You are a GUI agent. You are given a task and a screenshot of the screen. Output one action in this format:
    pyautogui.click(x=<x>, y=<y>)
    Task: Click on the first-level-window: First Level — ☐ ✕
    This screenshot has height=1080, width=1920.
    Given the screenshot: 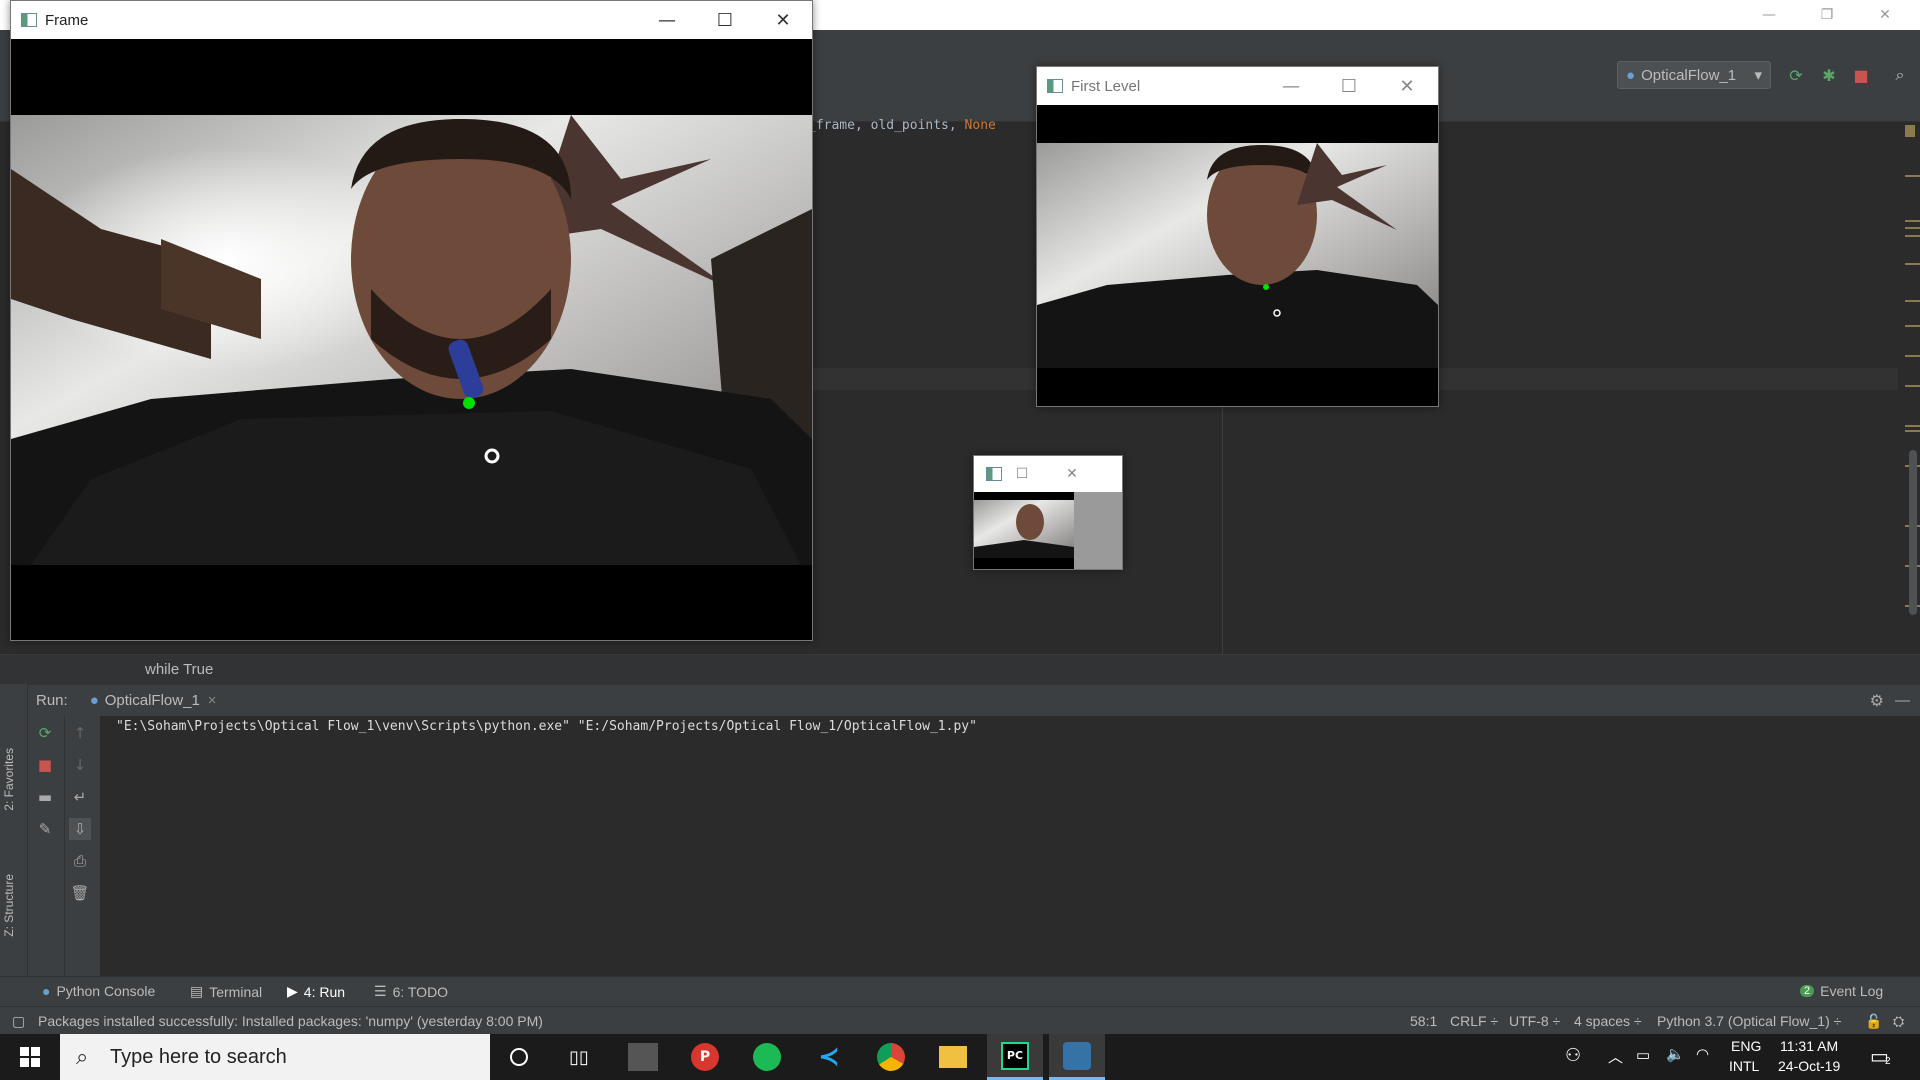 What is the action you would take?
    pyautogui.click(x=1237, y=236)
    